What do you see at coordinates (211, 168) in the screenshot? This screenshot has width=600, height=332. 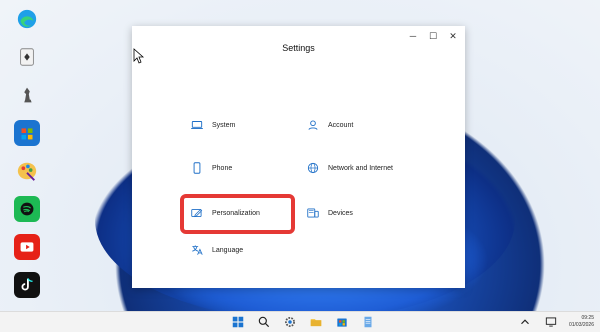 I see `settings-item-phone: Phone` at bounding box center [211, 168].